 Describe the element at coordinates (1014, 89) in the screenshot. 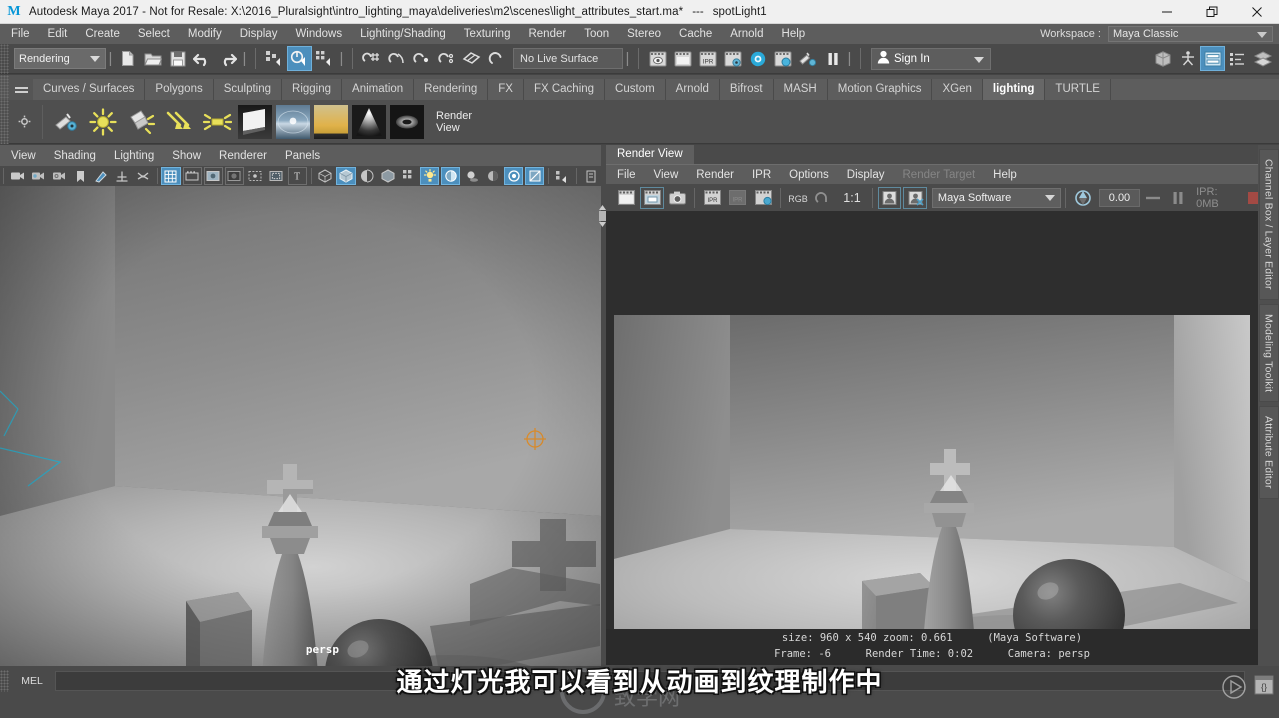

I see `shelf-tab-lighting: lighting` at that location.